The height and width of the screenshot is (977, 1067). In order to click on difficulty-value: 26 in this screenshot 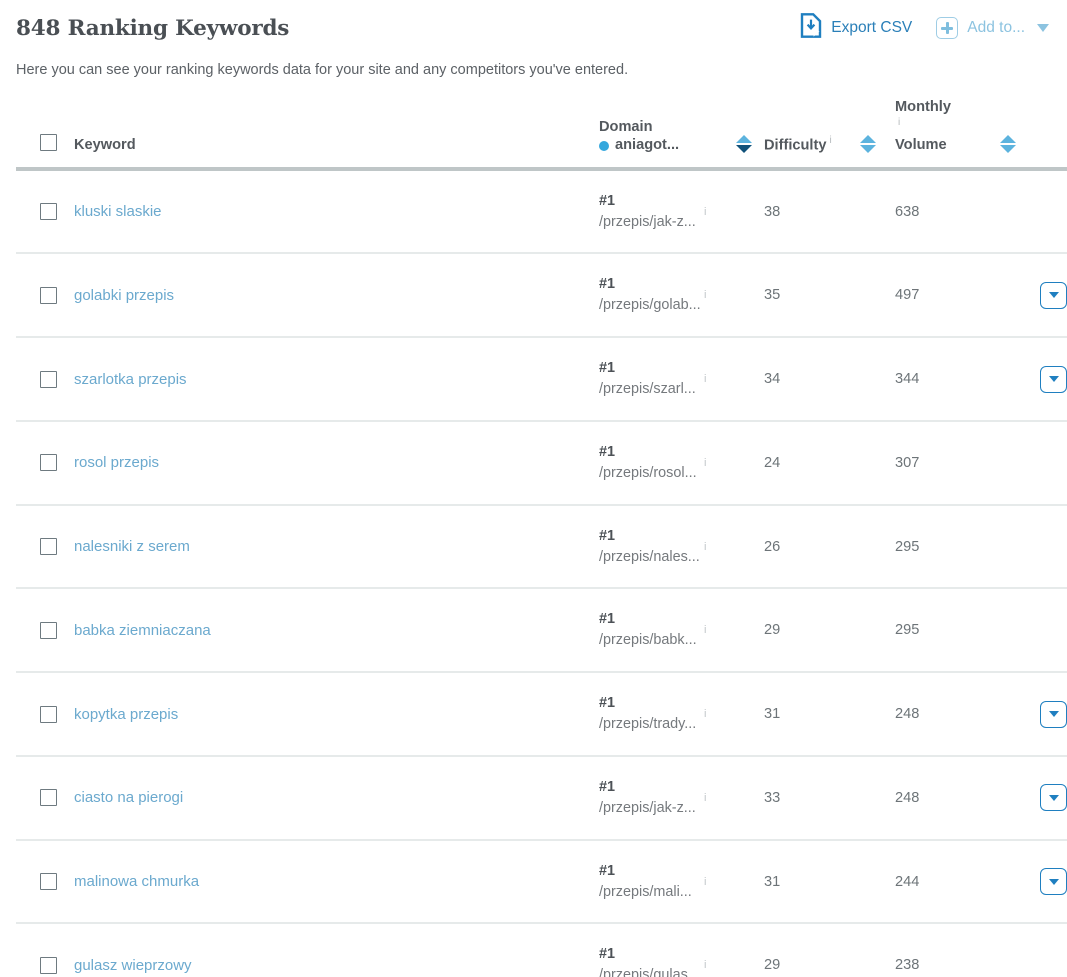, I will do `click(772, 546)`.